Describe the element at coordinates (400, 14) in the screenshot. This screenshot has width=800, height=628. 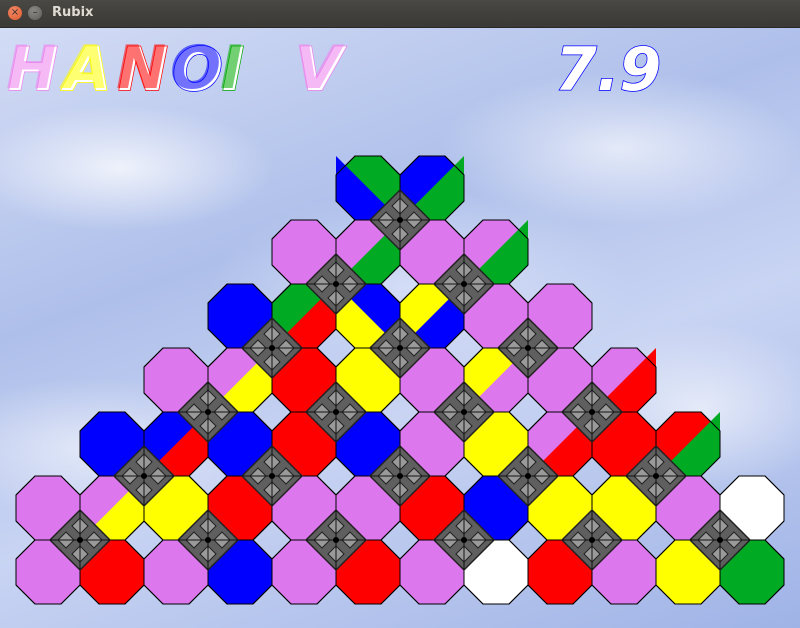
I see `window-titlebar: × – Rubix` at that location.